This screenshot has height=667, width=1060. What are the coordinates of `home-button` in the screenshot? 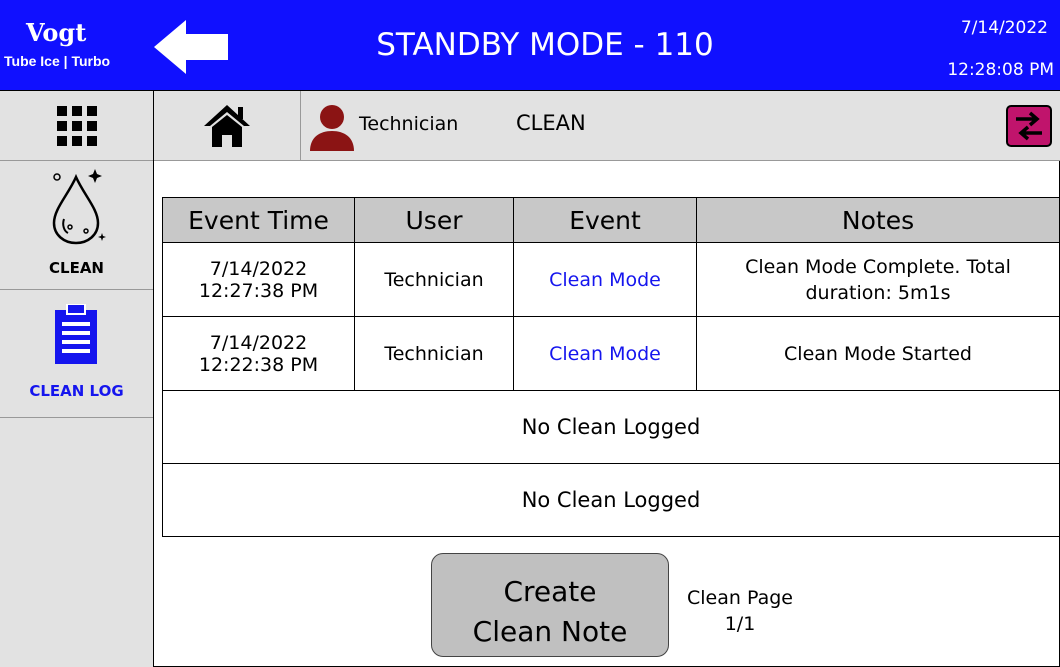 It's located at (227, 125).